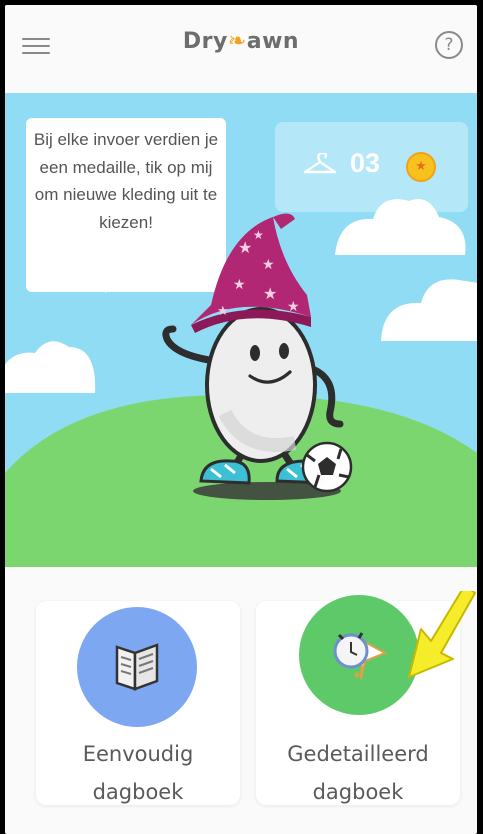  What do you see at coordinates (237, 41) in the screenshot?
I see `drop-icon: ❧` at bounding box center [237, 41].